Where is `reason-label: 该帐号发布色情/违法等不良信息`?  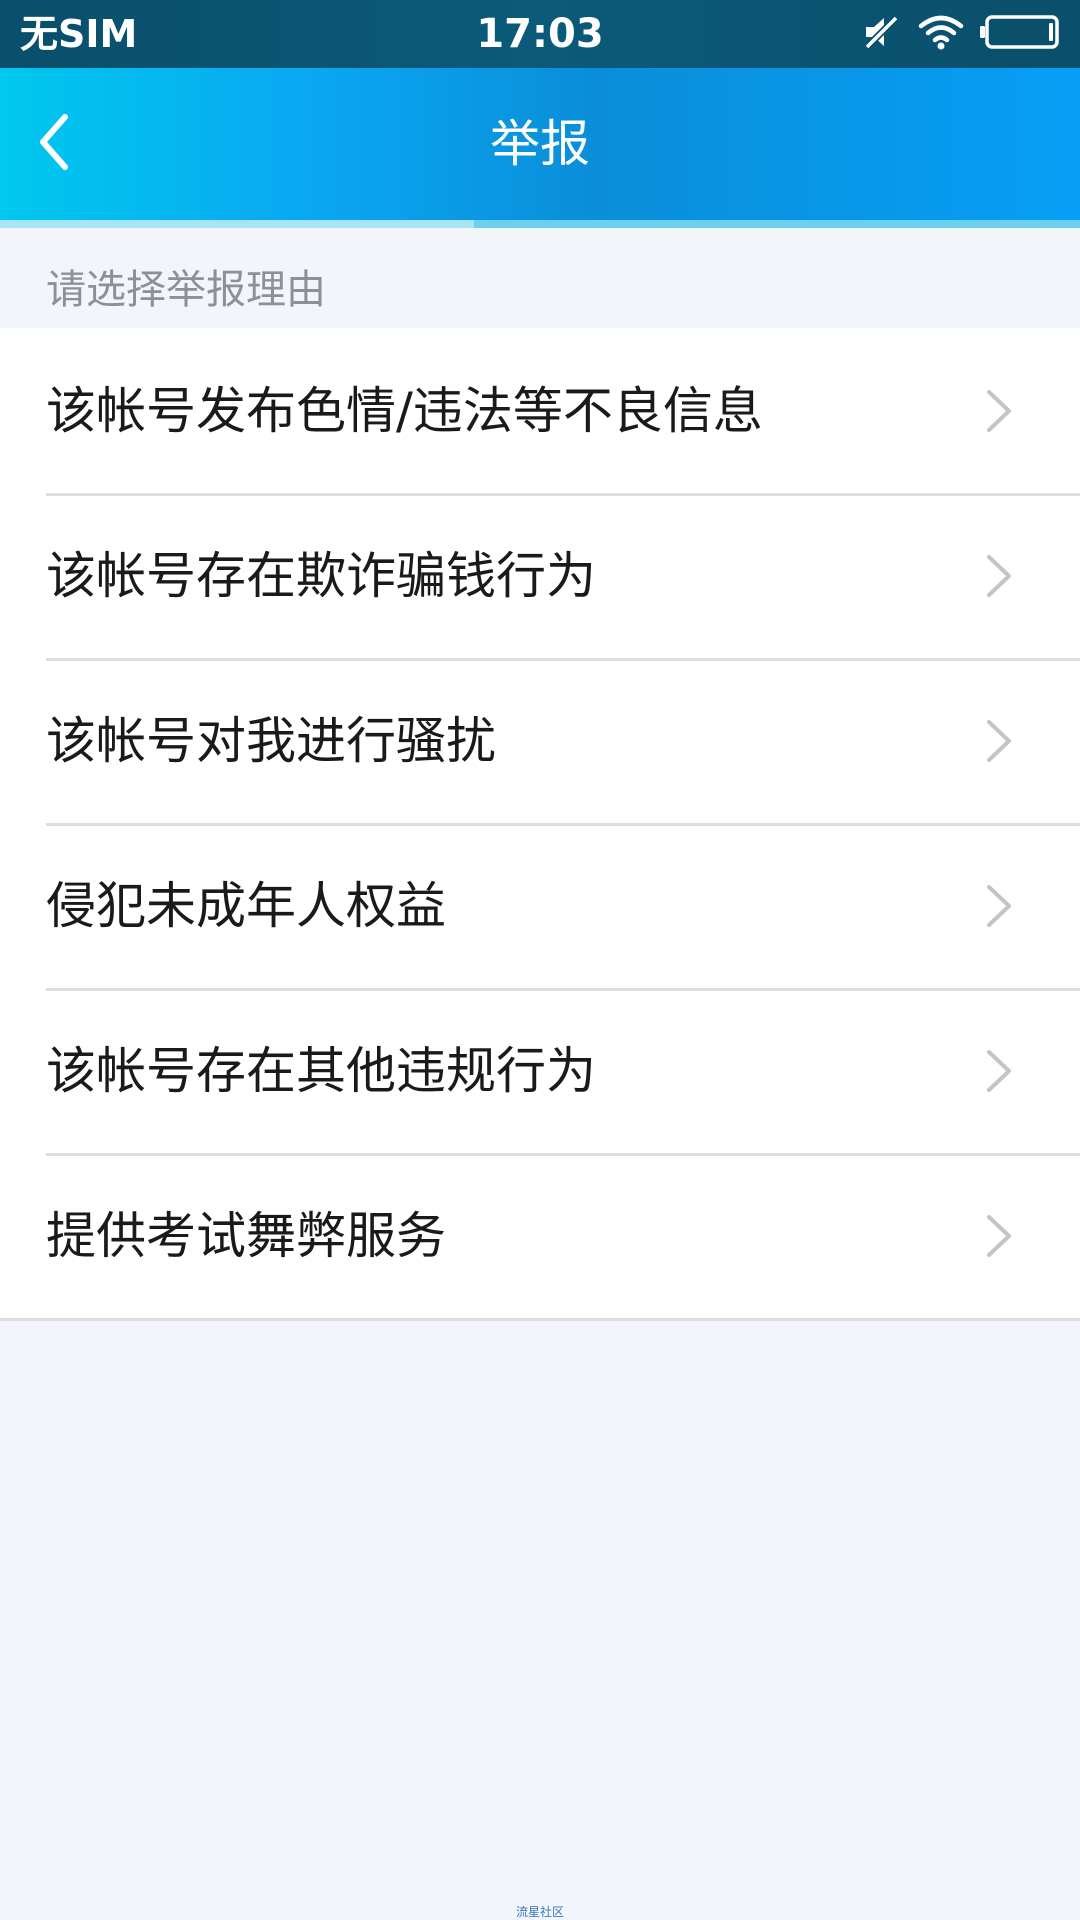 reason-label: 该帐号发布色情/违法等不良信息 is located at coordinates (404, 410).